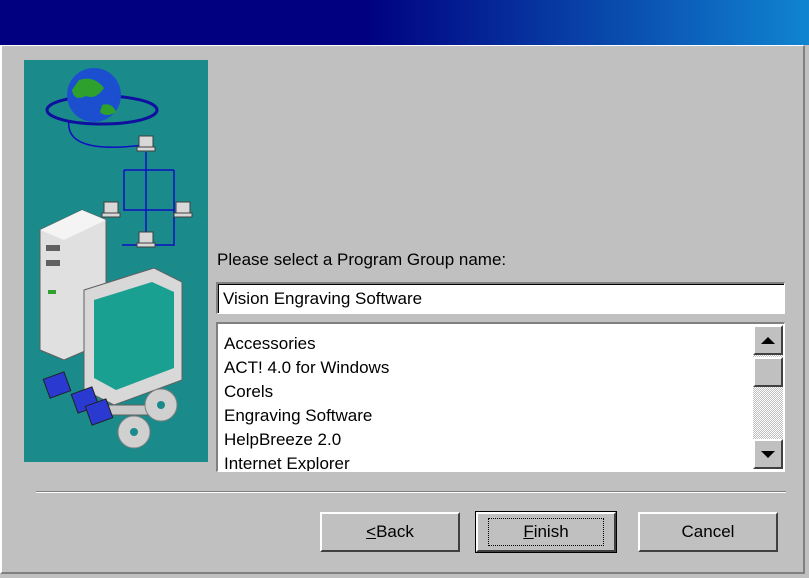  Describe the element at coordinates (500, 298) in the screenshot. I see `program-group-name-input: Vision Engraving Software` at that location.